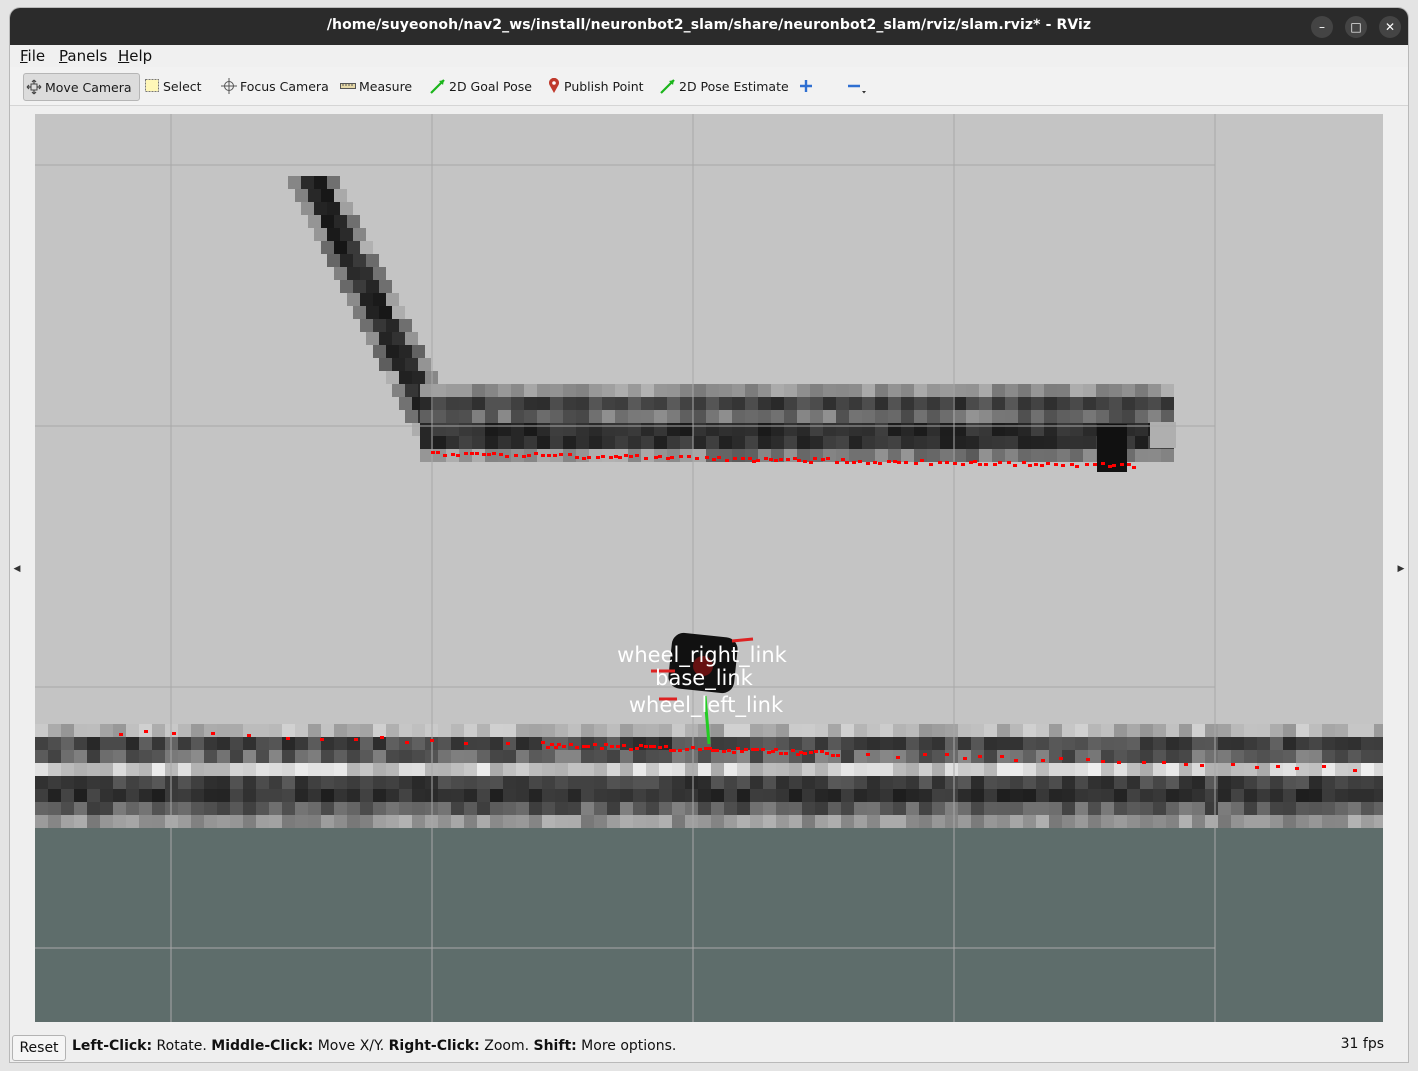 Image resolution: width=1418 pixels, height=1071 pixels. What do you see at coordinates (173, 86) in the screenshot?
I see `select-tool: Select` at bounding box center [173, 86].